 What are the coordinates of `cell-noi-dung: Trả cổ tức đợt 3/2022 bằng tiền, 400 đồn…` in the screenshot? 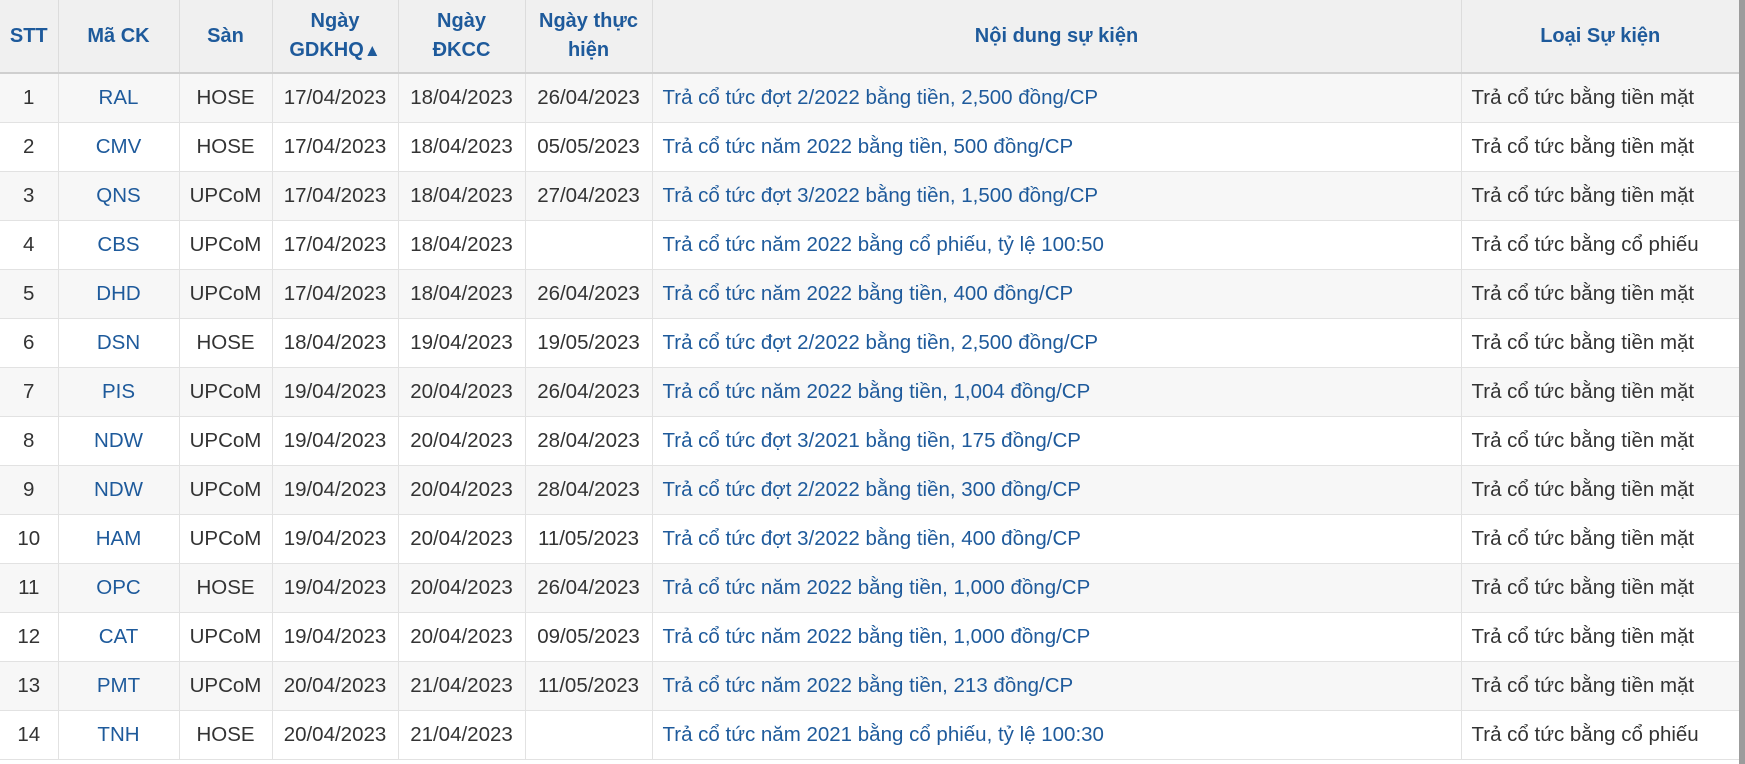 It's located at (1057, 539).